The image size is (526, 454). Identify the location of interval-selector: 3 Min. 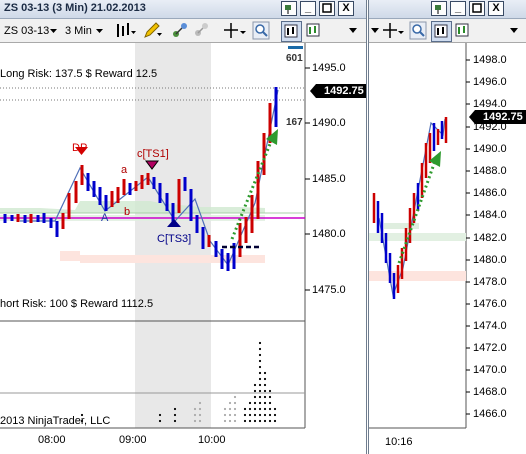
(78, 30).